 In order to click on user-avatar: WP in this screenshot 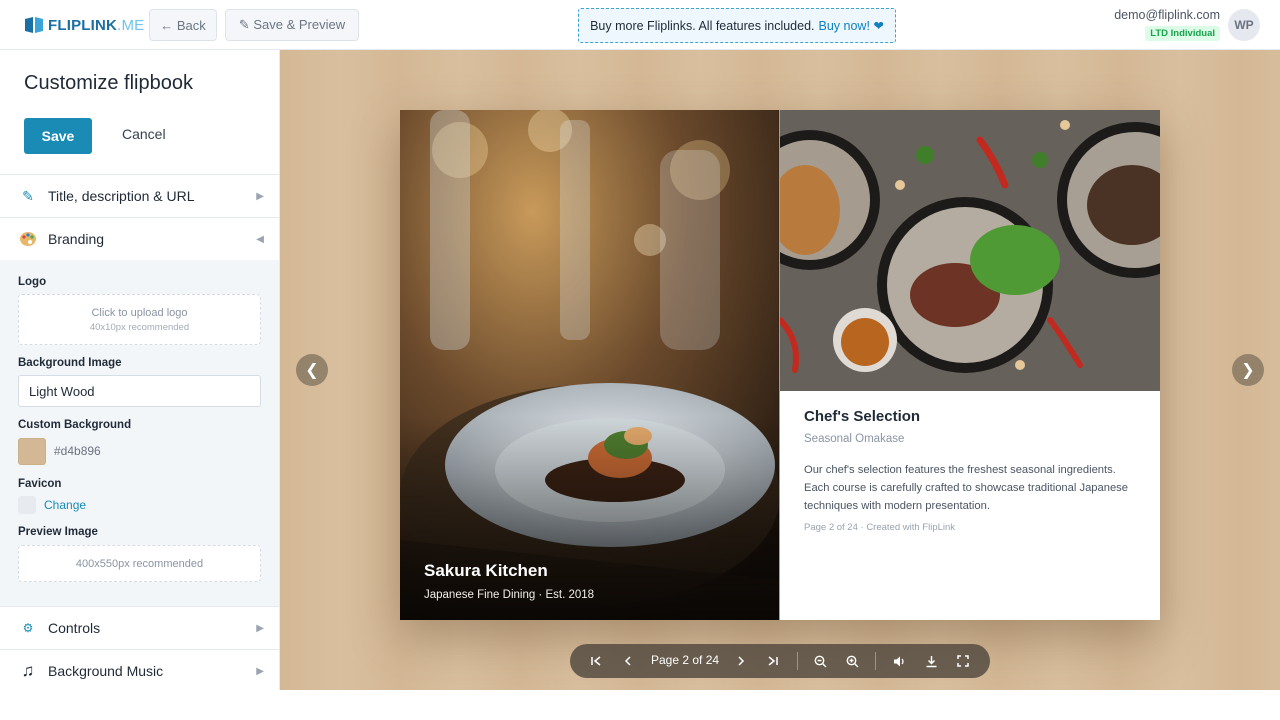, I will do `click(1244, 25)`.